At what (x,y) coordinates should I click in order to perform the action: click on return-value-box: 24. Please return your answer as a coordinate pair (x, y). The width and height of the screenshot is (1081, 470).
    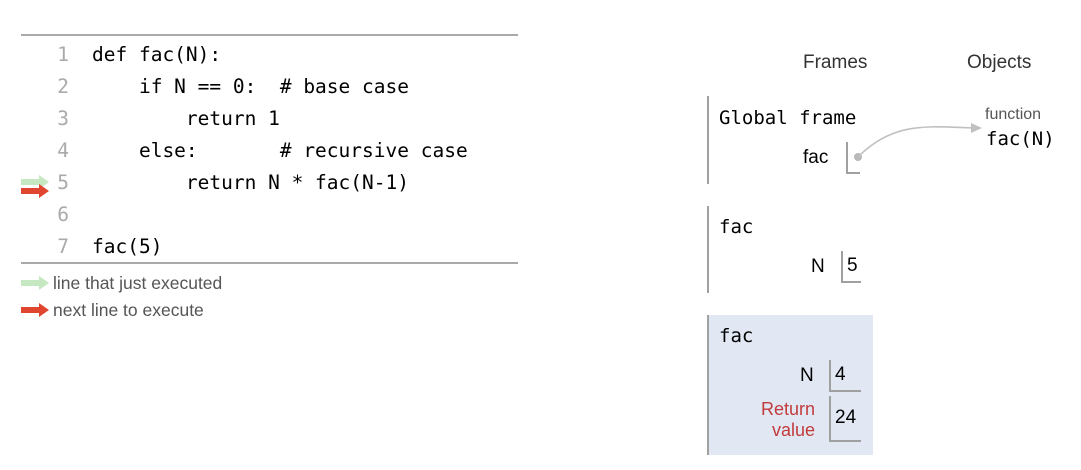
    Looking at the image, I should click on (845, 419).